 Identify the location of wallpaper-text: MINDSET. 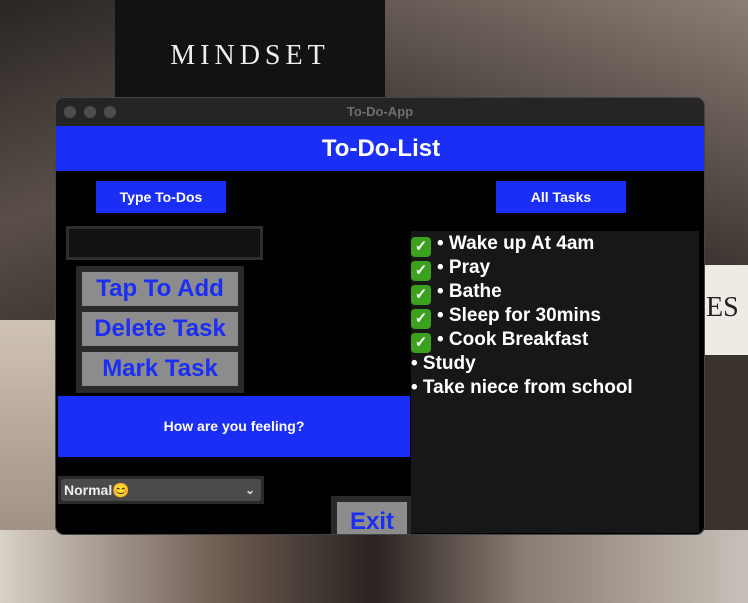
(250, 55).